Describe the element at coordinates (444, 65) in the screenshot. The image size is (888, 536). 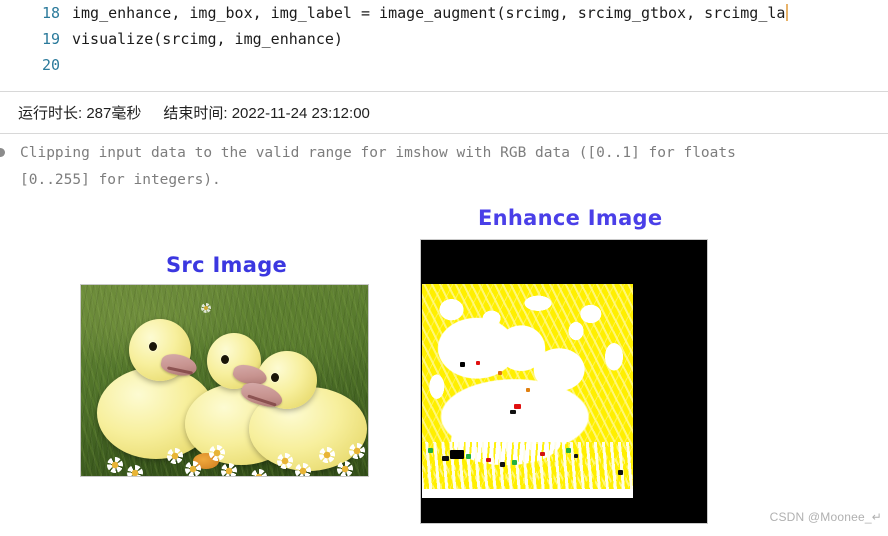
I see `code-line-row: 20` at that location.